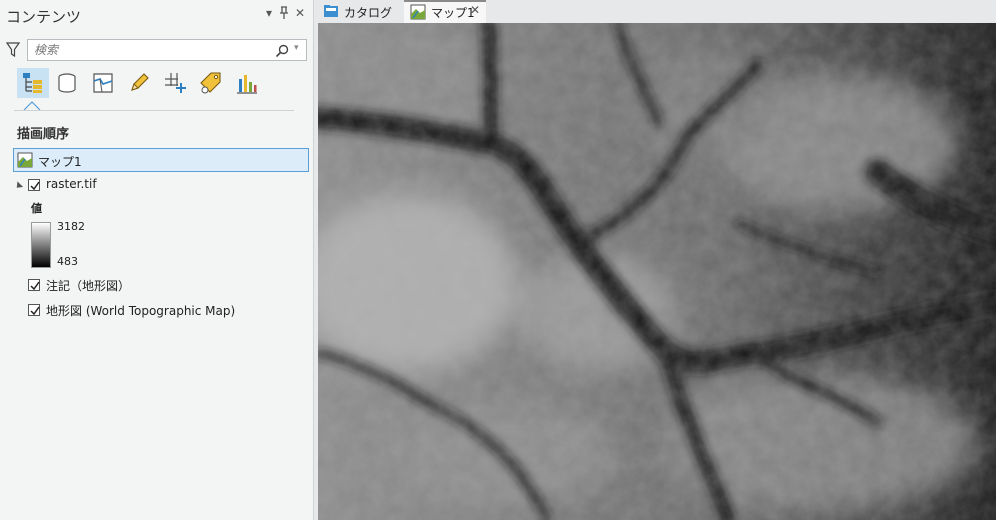 The height and width of the screenshot is (520, 996). I want to click on search-options-icon: ▾, so click(296, 48).